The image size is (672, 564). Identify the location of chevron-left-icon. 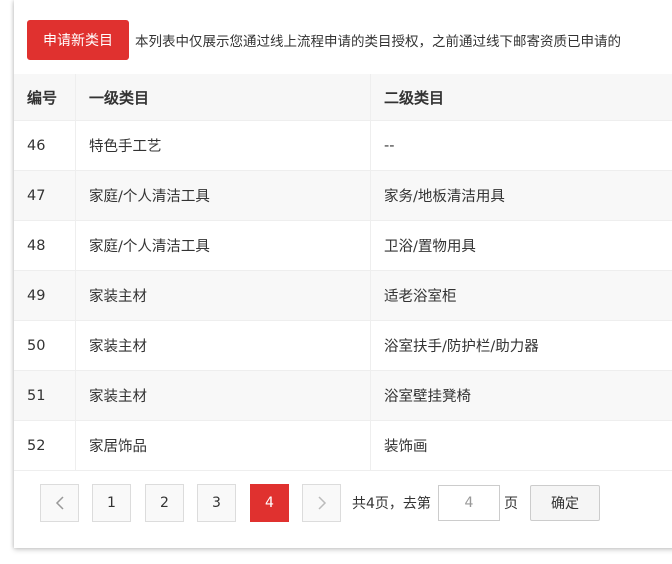
(59, 503).